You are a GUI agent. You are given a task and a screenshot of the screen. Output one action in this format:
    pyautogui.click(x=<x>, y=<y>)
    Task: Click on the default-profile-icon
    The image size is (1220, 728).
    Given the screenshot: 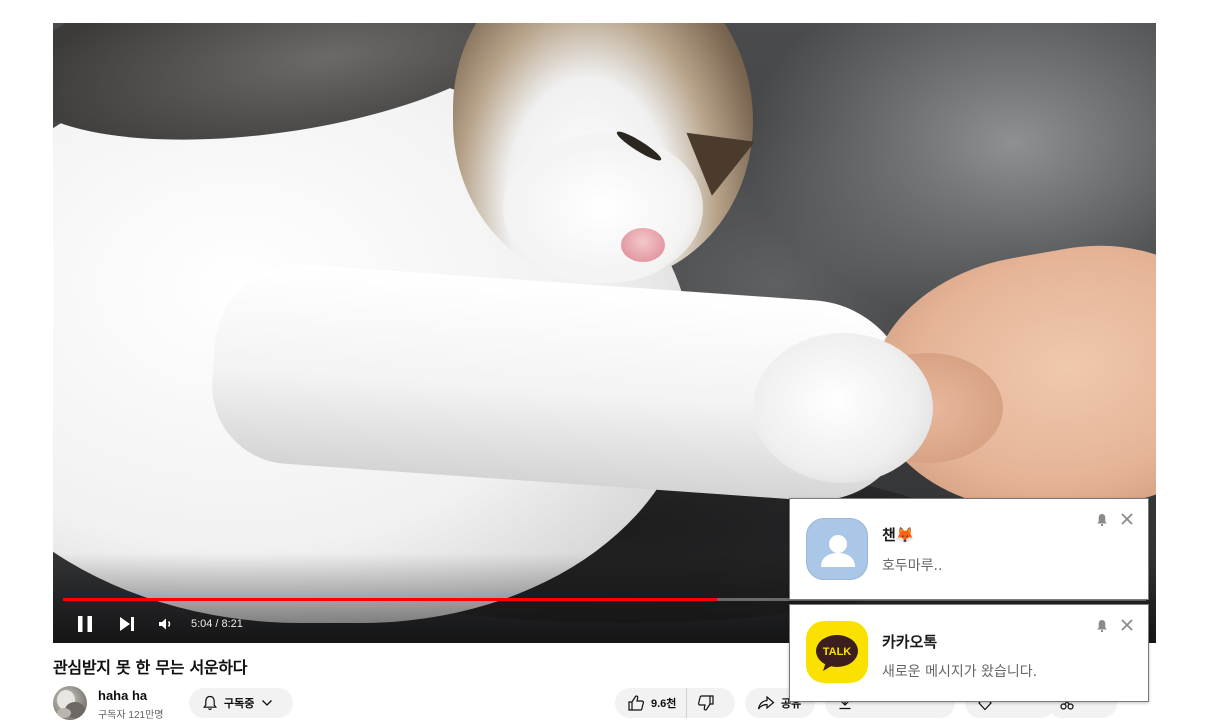 What is the action you would take?
    pyautogui.click(x=837, y=549)
    